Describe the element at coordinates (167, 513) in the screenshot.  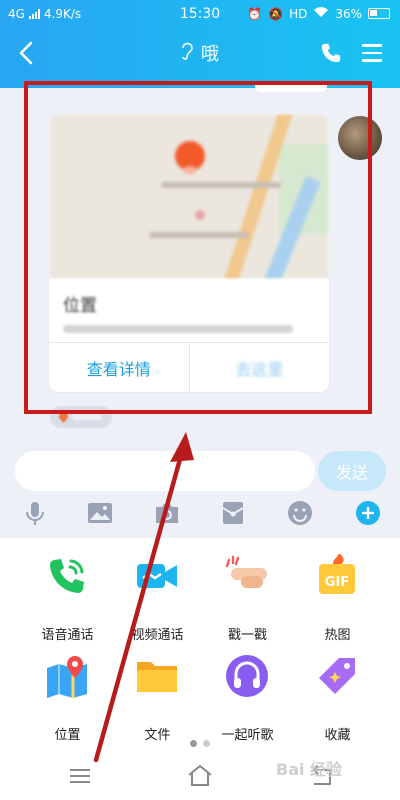
I see `camera-icon` at that location.